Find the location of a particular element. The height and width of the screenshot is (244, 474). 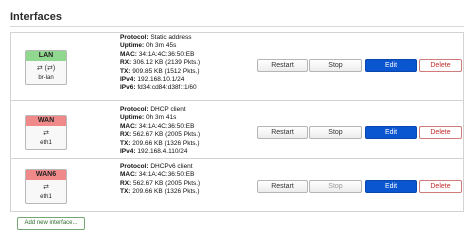

interface-badge-lan: LAN ⇄ (⇄) br-lan is located at coordinates (46, 67).